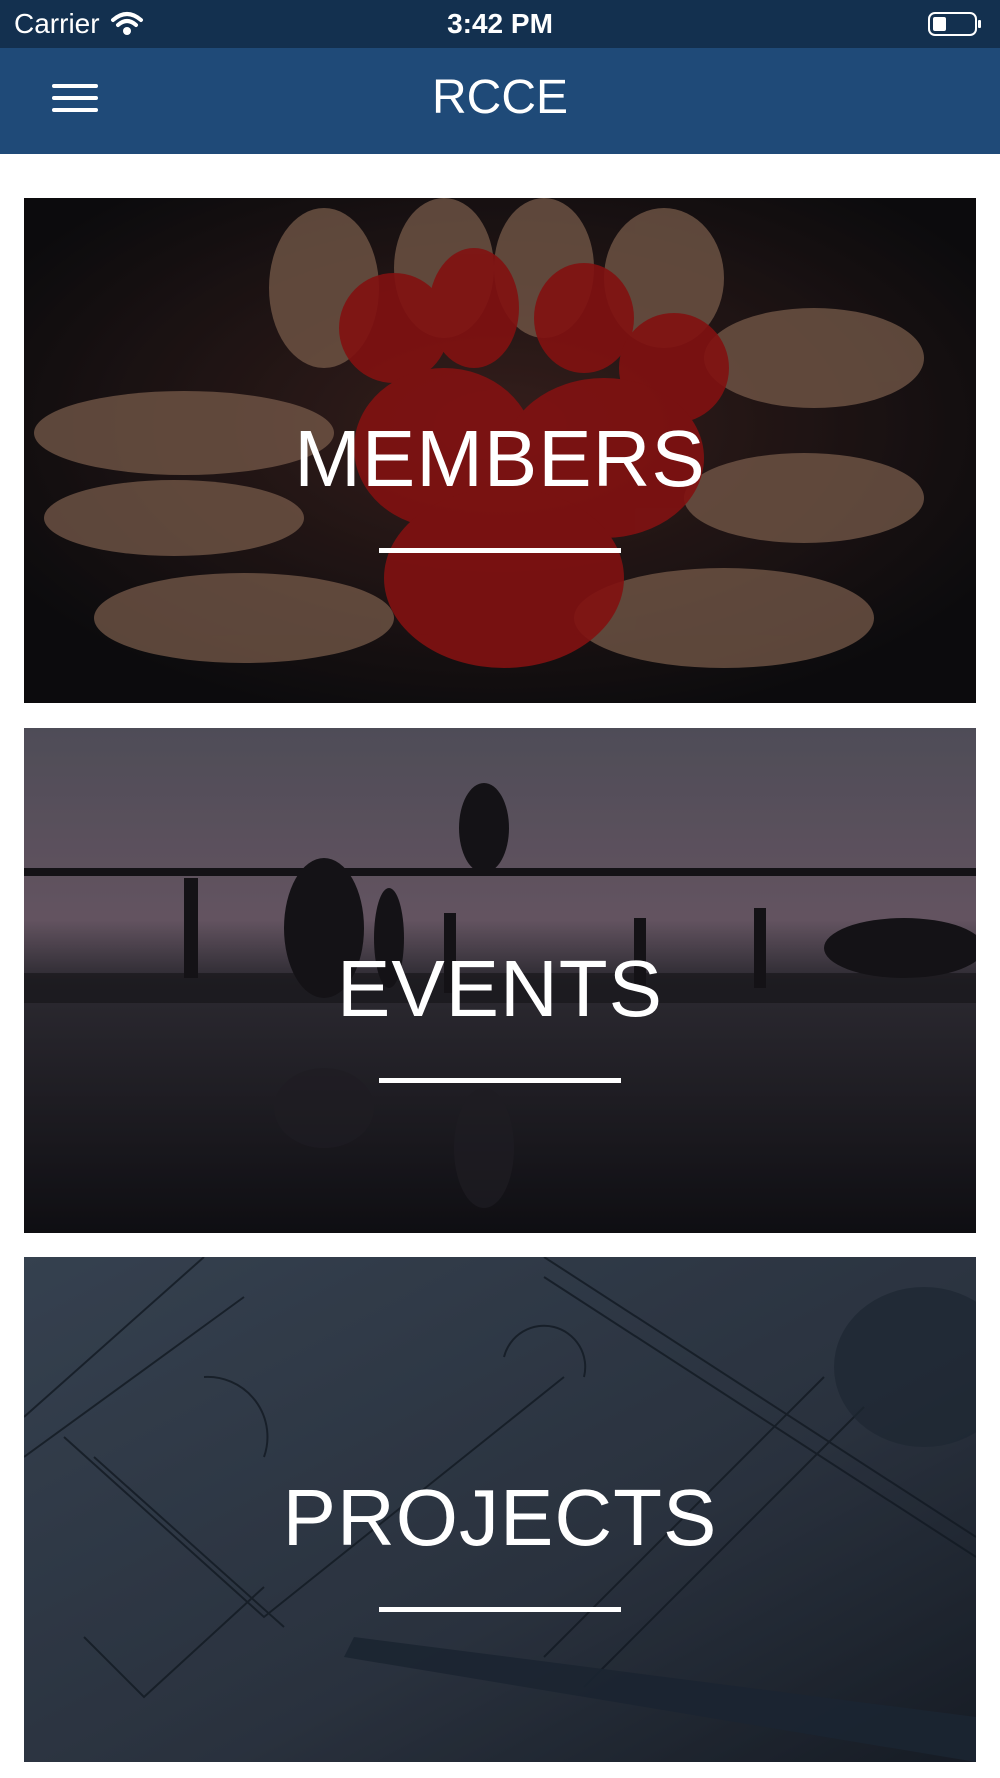 This screenshot has width=1000, height=1778. Describe the element at coordinates (499, 97) in the screenshot. I see `page-title: RCCE` at that location.